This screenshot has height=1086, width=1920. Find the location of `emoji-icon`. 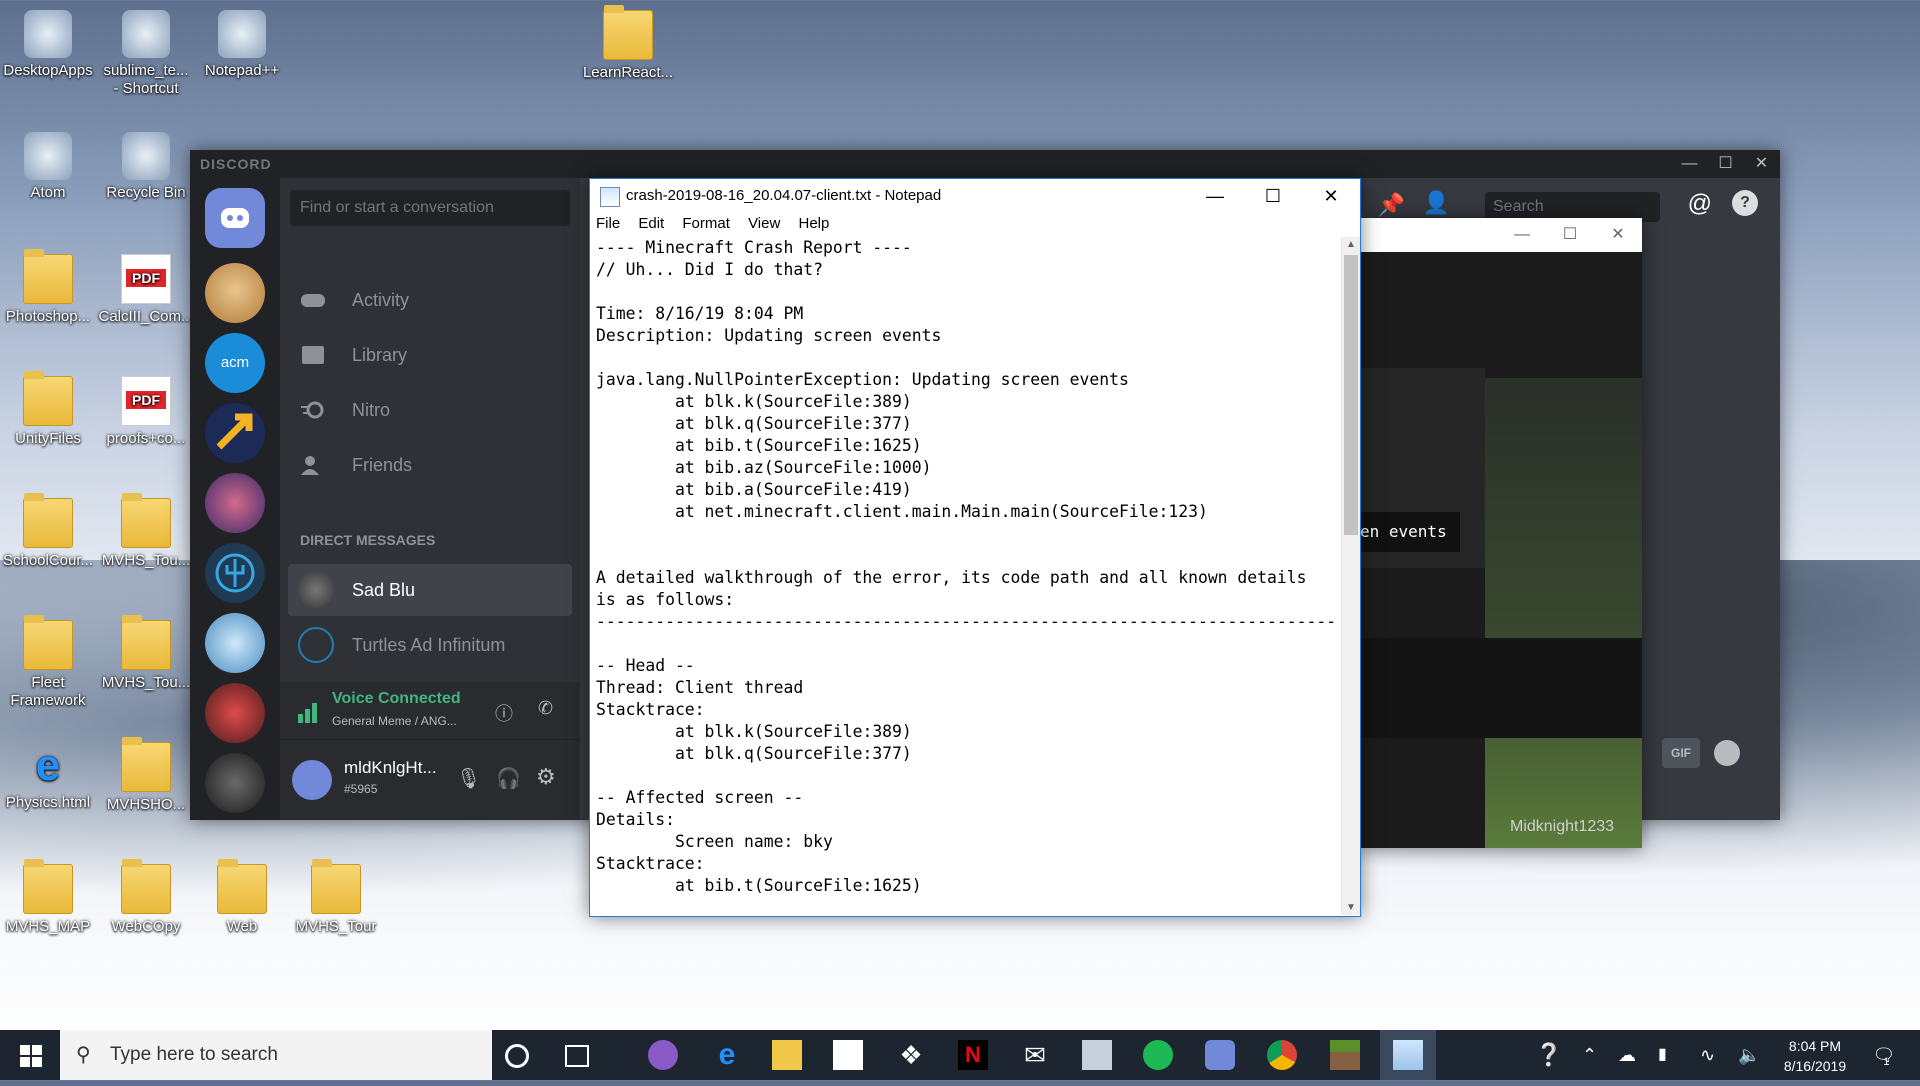

emoji-icon is located at coordinates (1727, 753).